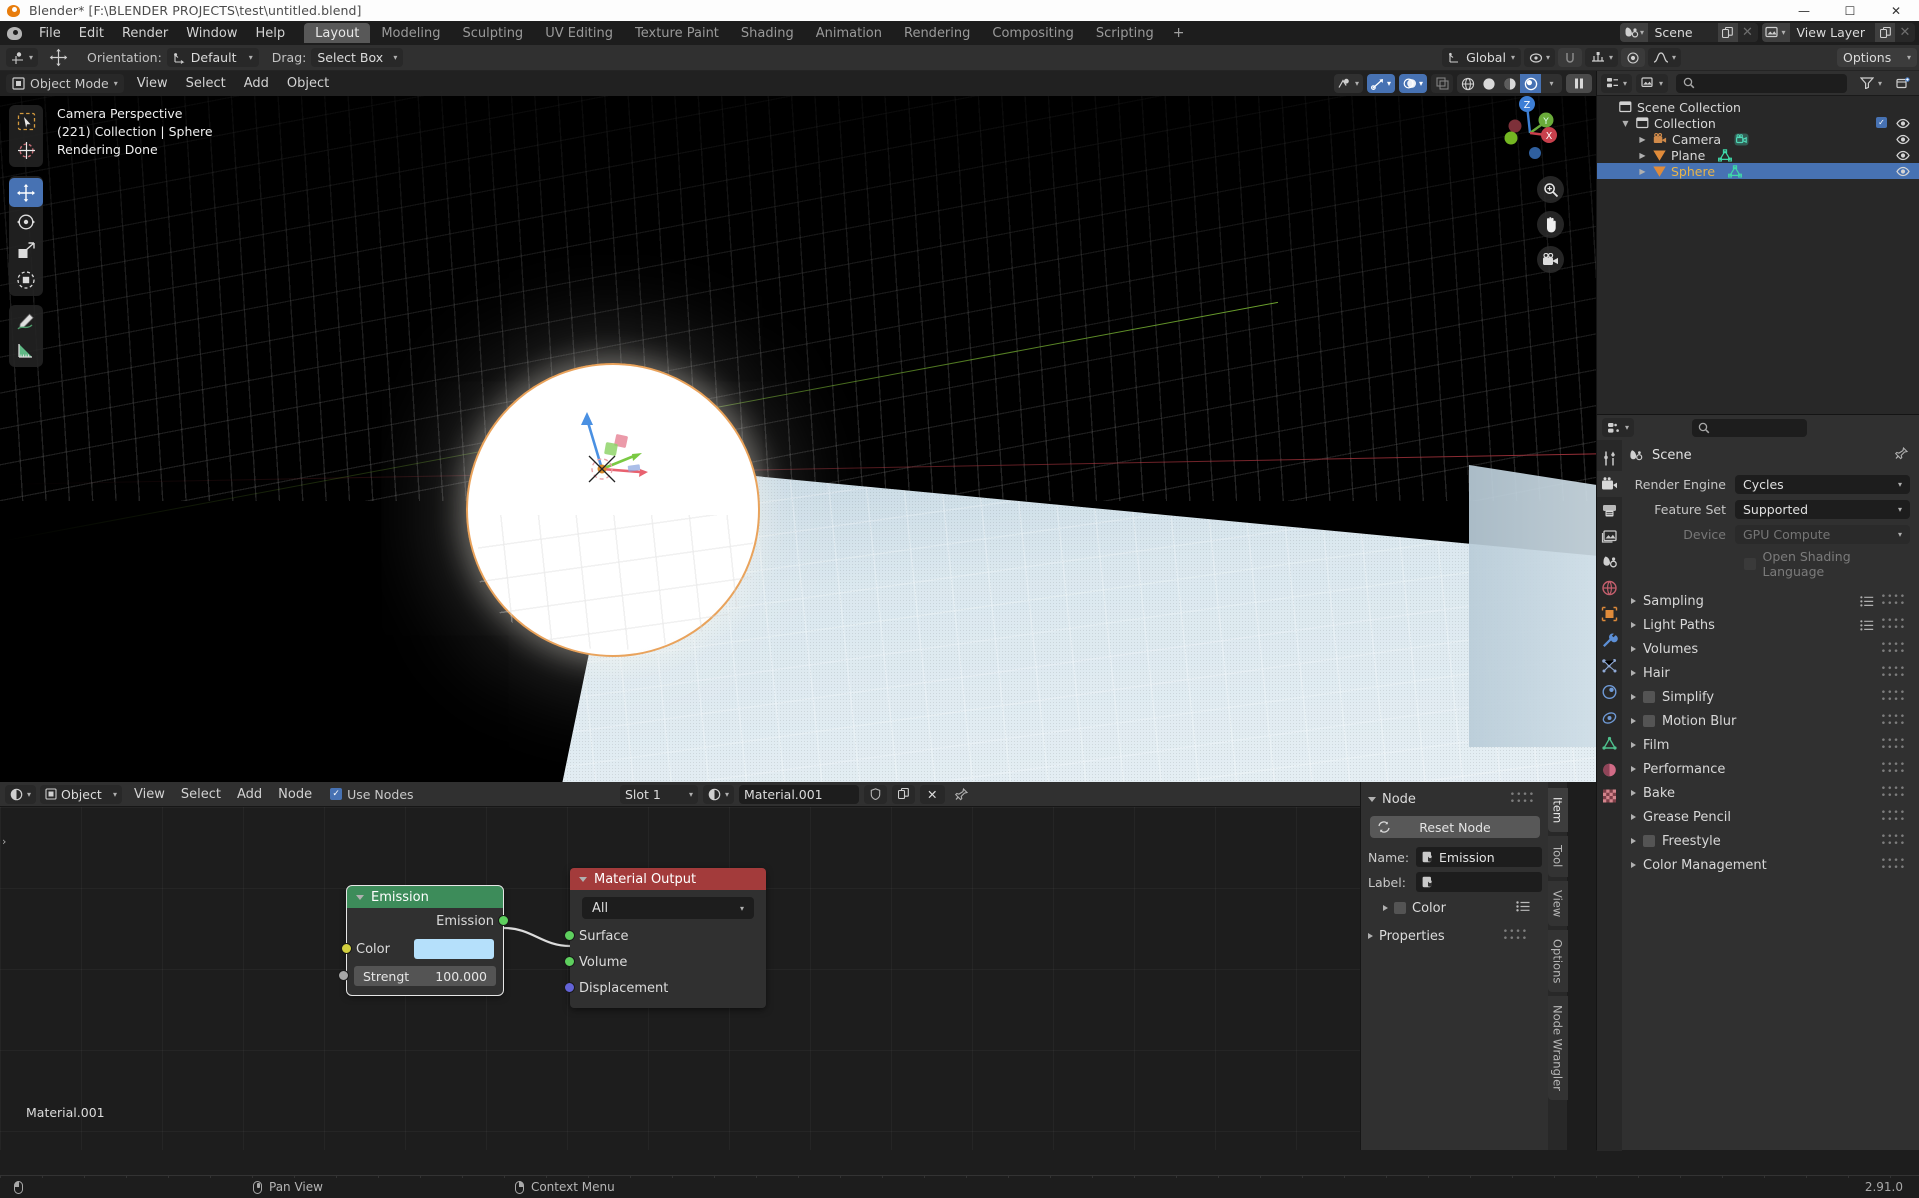 The image size is (1919, 1198). Describe the element at coordinates (26, 279) in the screenshot. I see `transform-tool` at that location.